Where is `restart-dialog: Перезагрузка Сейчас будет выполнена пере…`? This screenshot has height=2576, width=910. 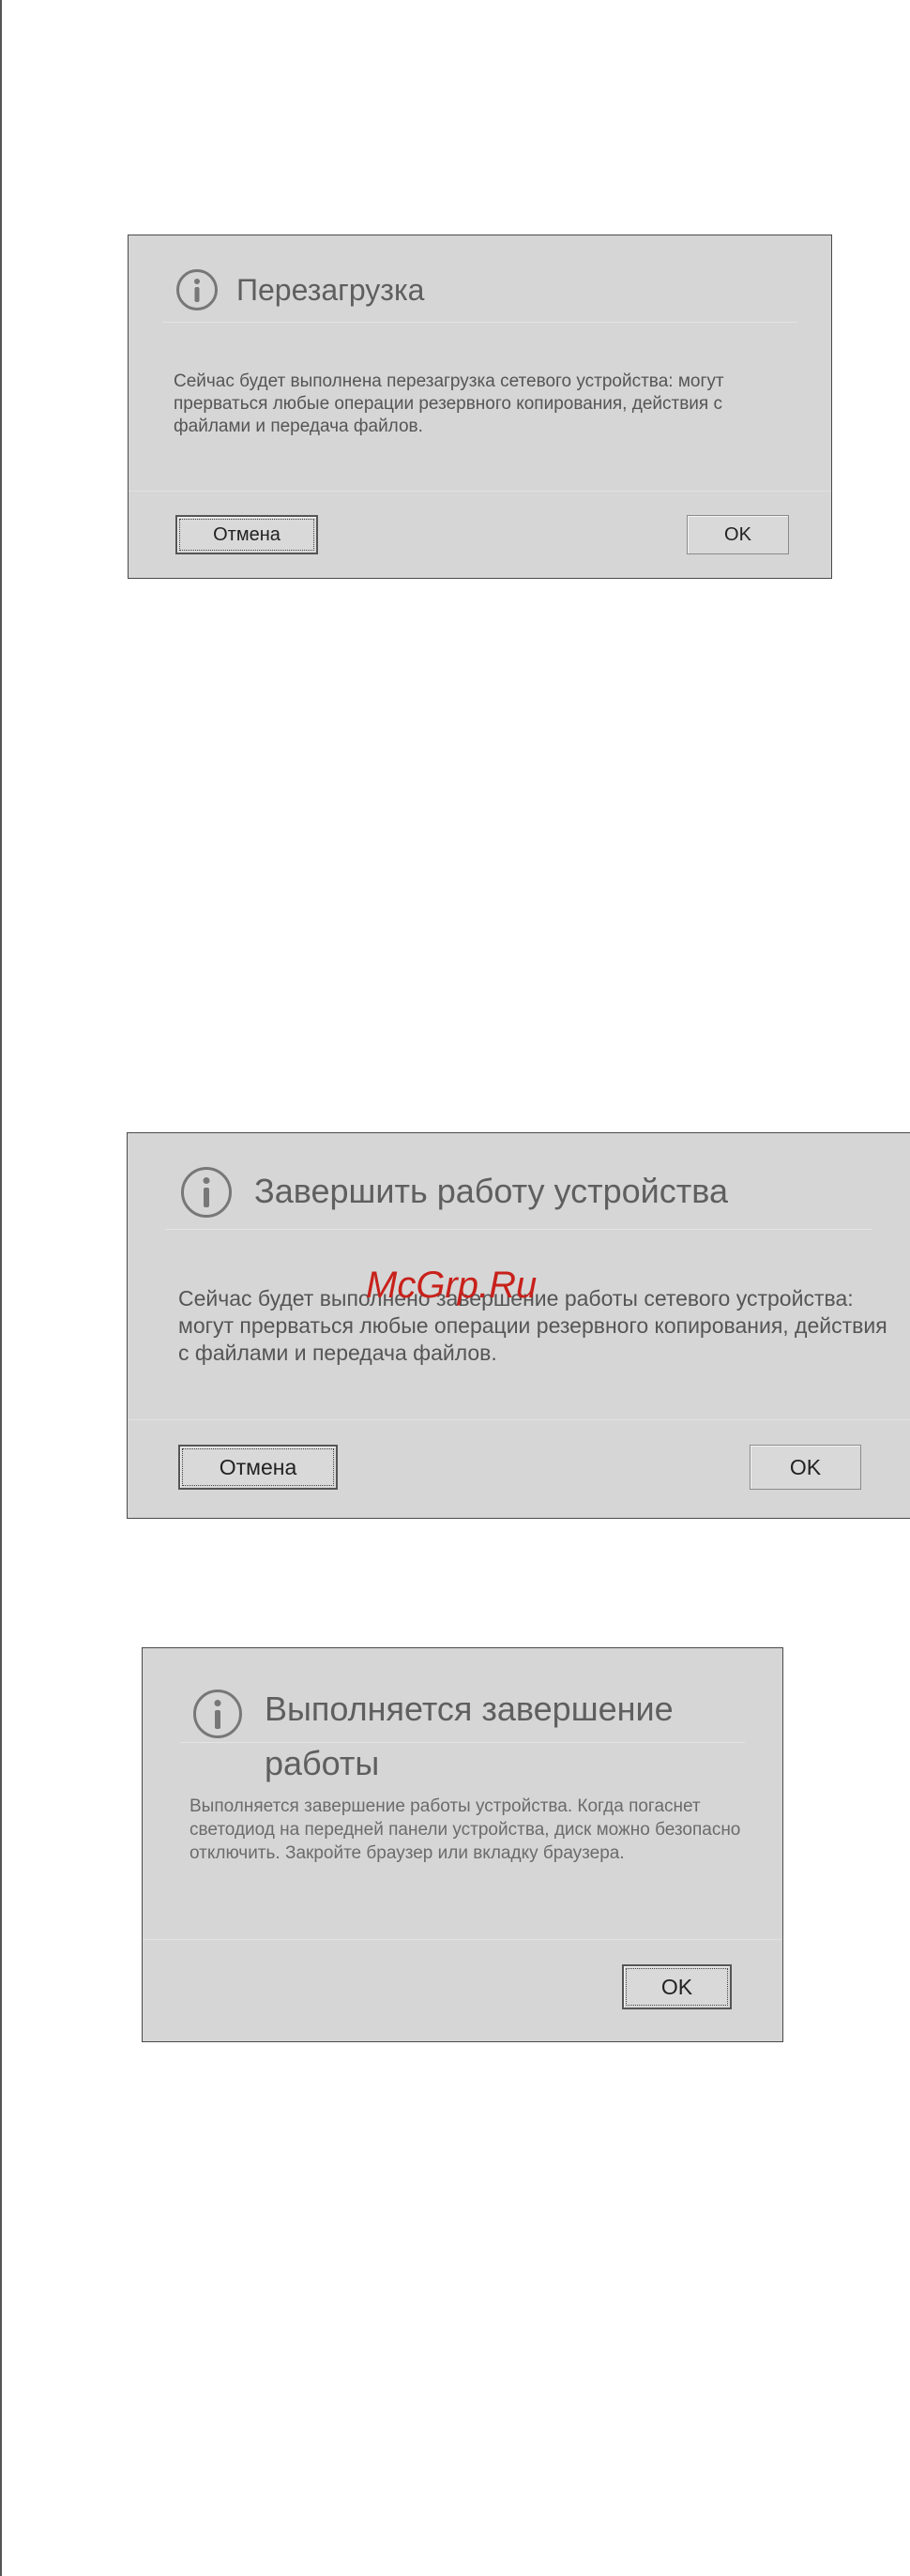 restart-dialog: Перезагрузка Сейчас будет выполнена пере… is located at coordinates (480, 407).